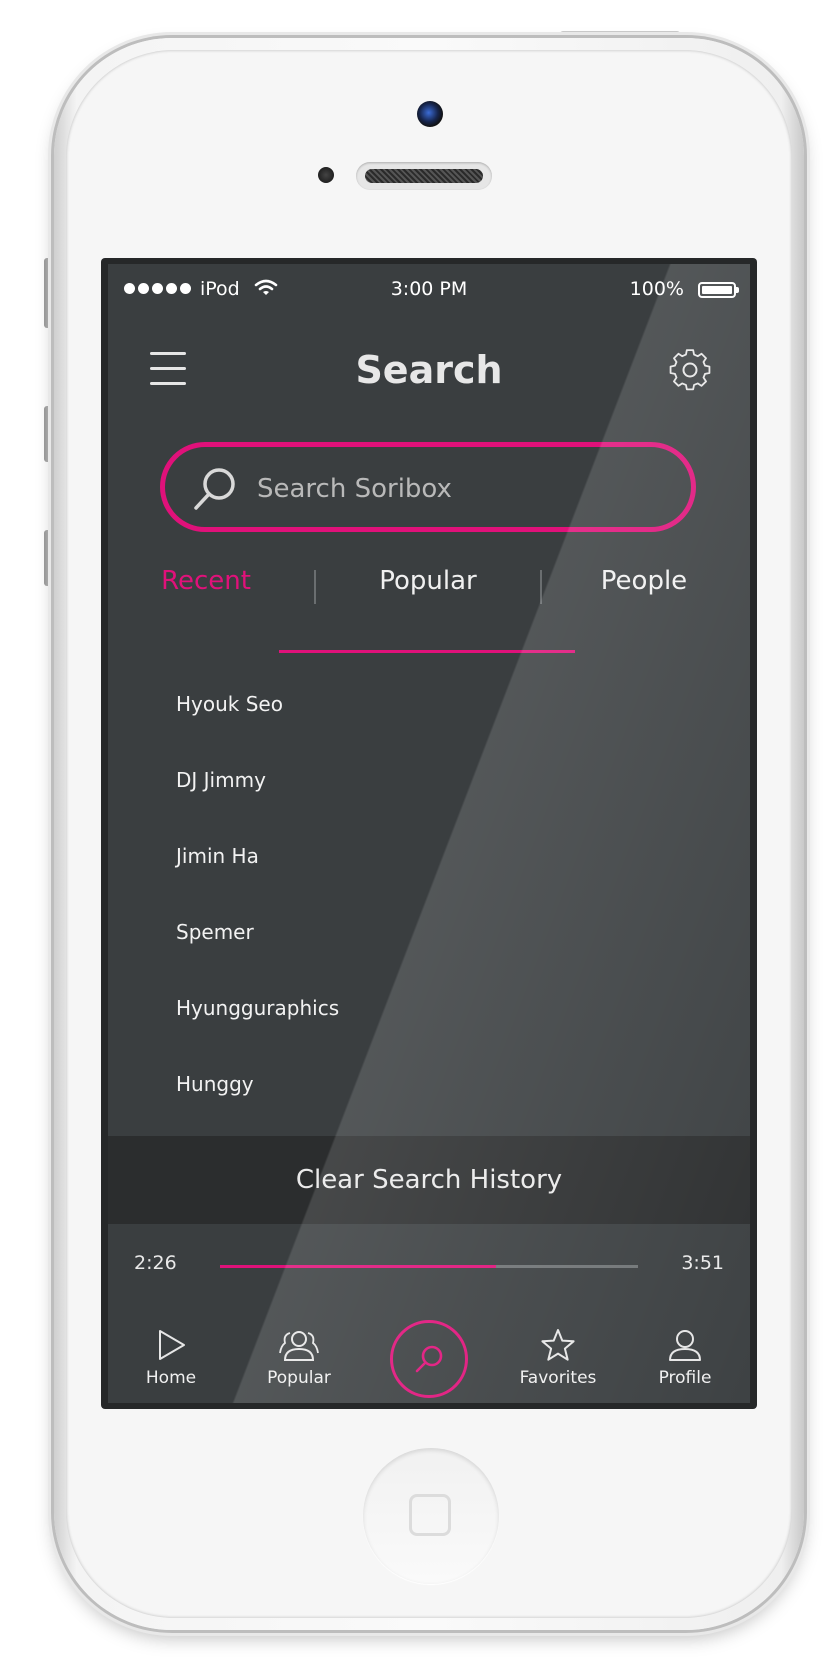 The width and height of the screenshot is (840, 1680). I want to click on playback-progress-bar, so click(429, 1266).